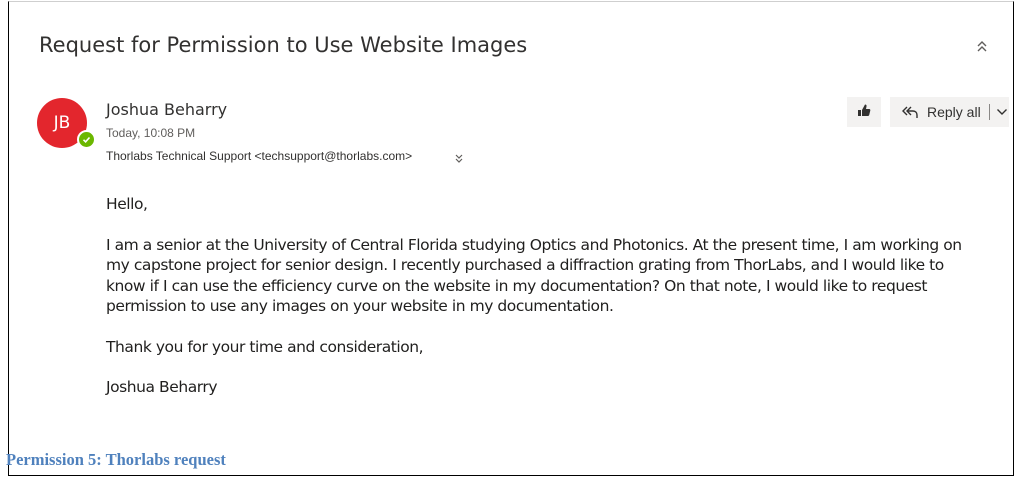 Image resolution: width=1025 pixels, height=480 pixels. Describe the element at coordinates (954, 112) in the screenshot. I see `reply-all-label: Reply all` at that location.